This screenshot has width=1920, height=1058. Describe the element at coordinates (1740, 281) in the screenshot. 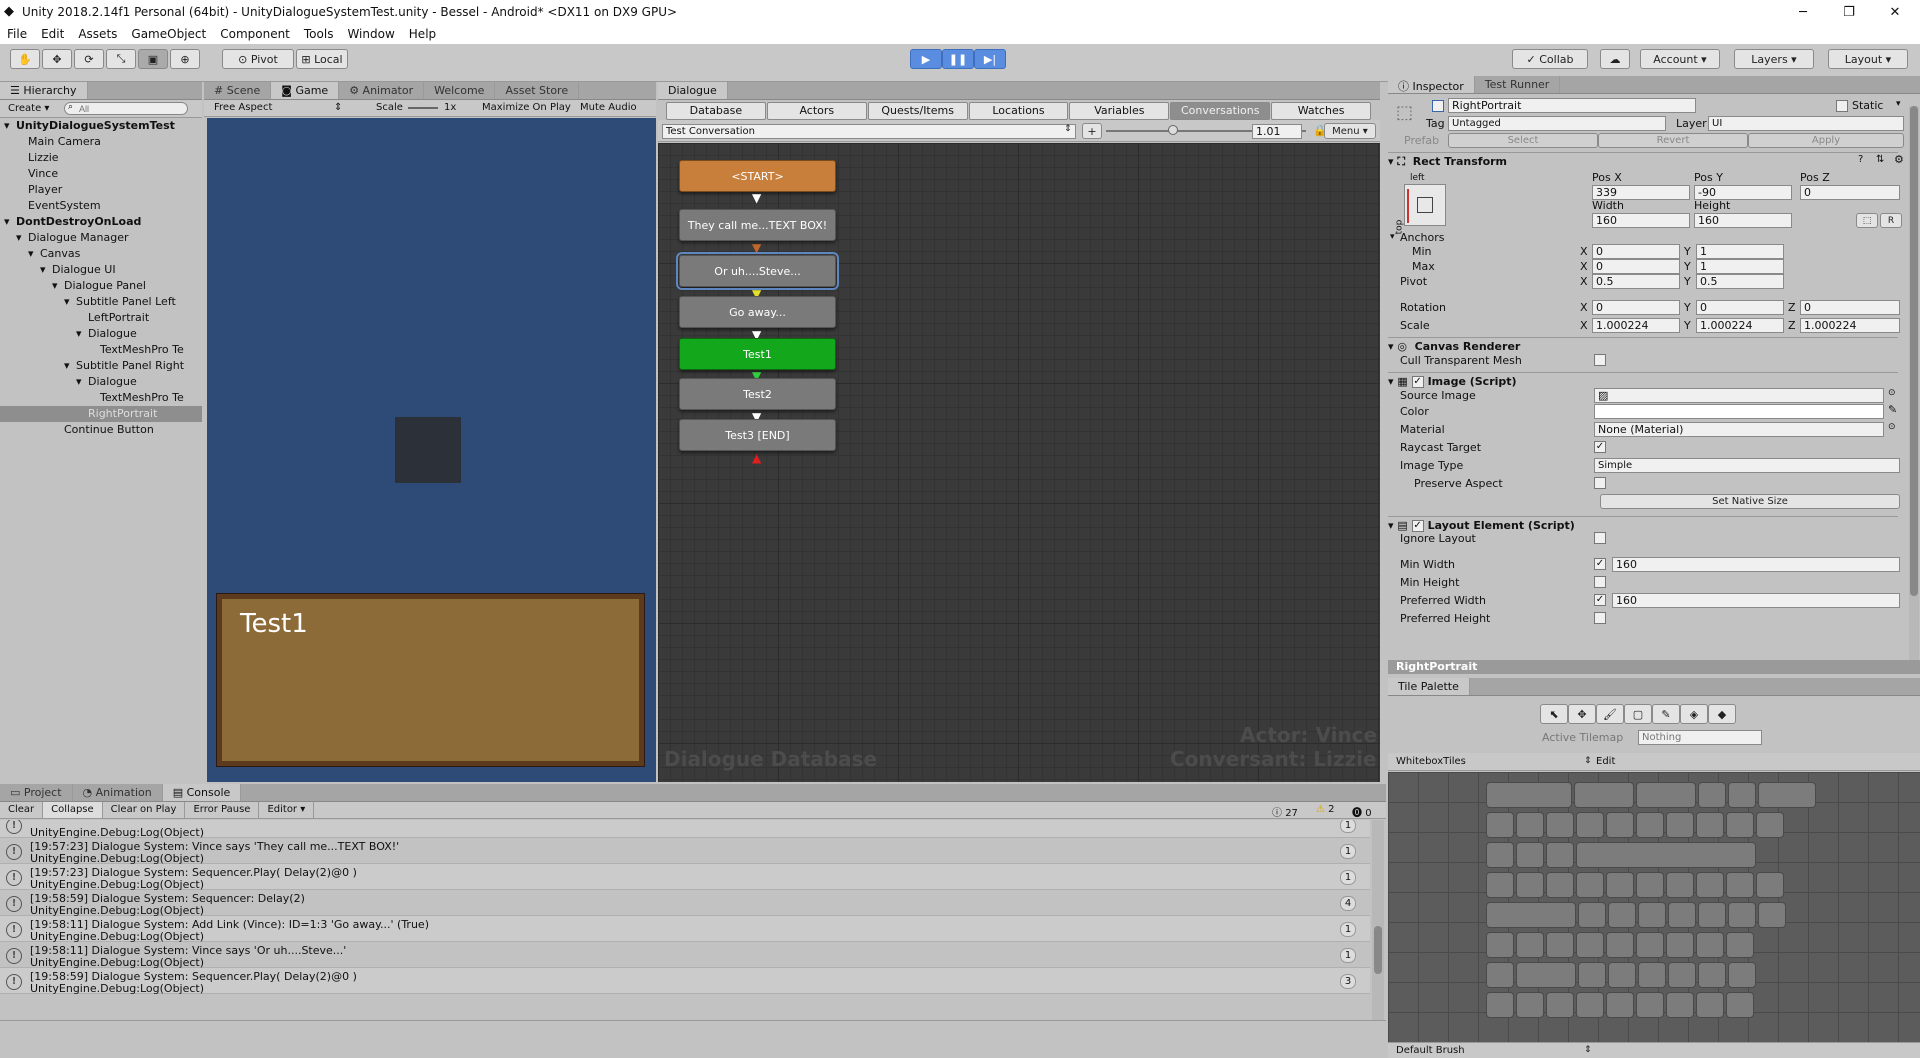

I see `pivot-y-field: 0.5` at that location.